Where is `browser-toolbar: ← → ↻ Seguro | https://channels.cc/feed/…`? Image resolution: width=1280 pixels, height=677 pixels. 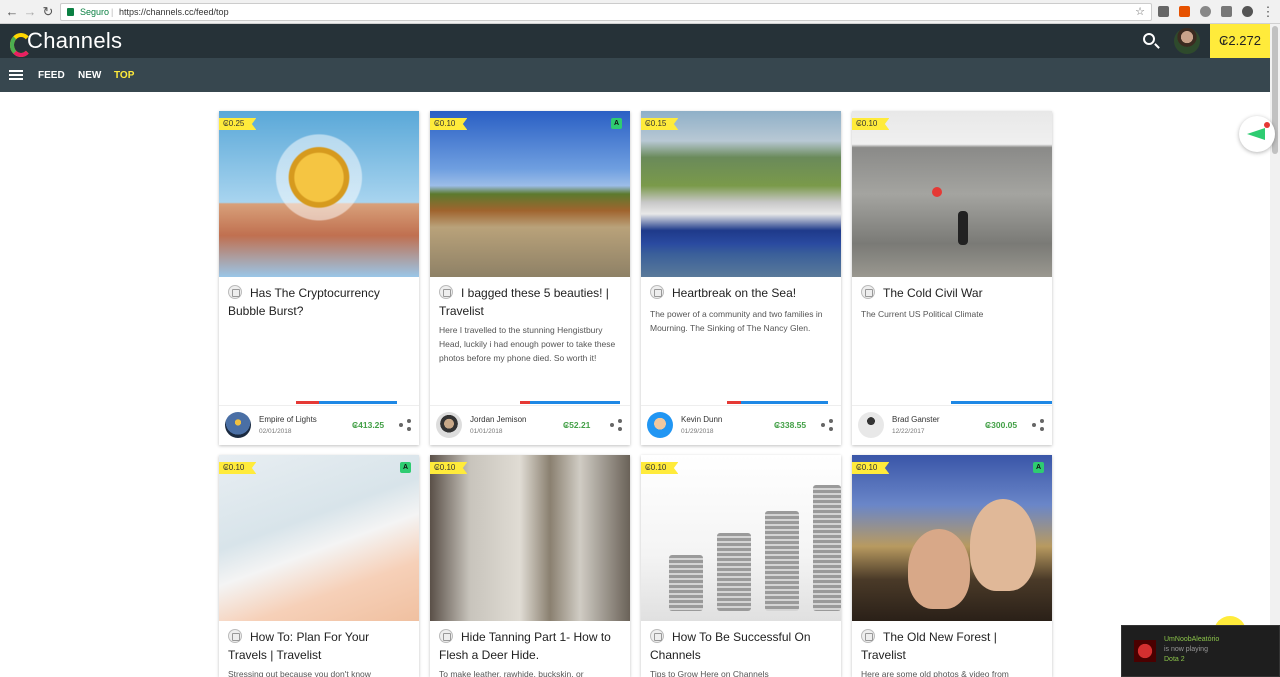 browser-toolbar: ← → ↻ Seguro | https://channels.cc/feed/… is located at coordinates (640, 12).